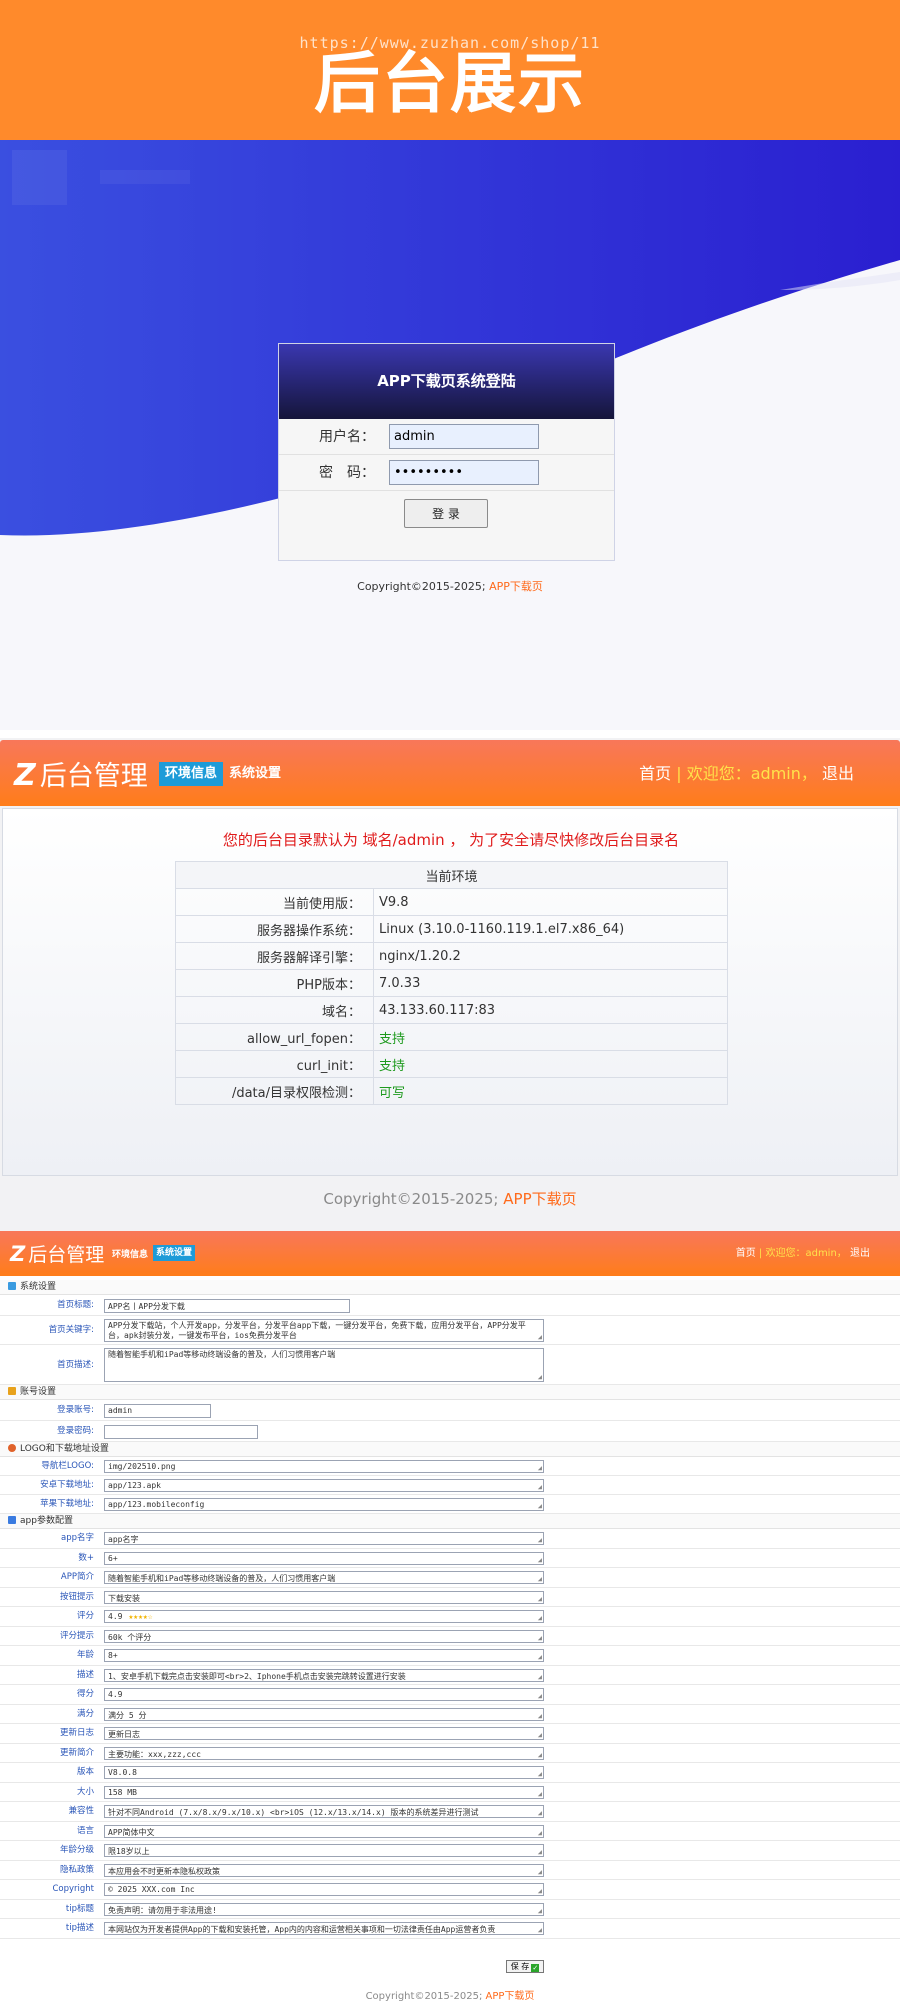 Image resolution: width=900 pixels, height=2005 pixels. I want to click on app-param-input: APP简体中文 ◢, so click(324, 1831).